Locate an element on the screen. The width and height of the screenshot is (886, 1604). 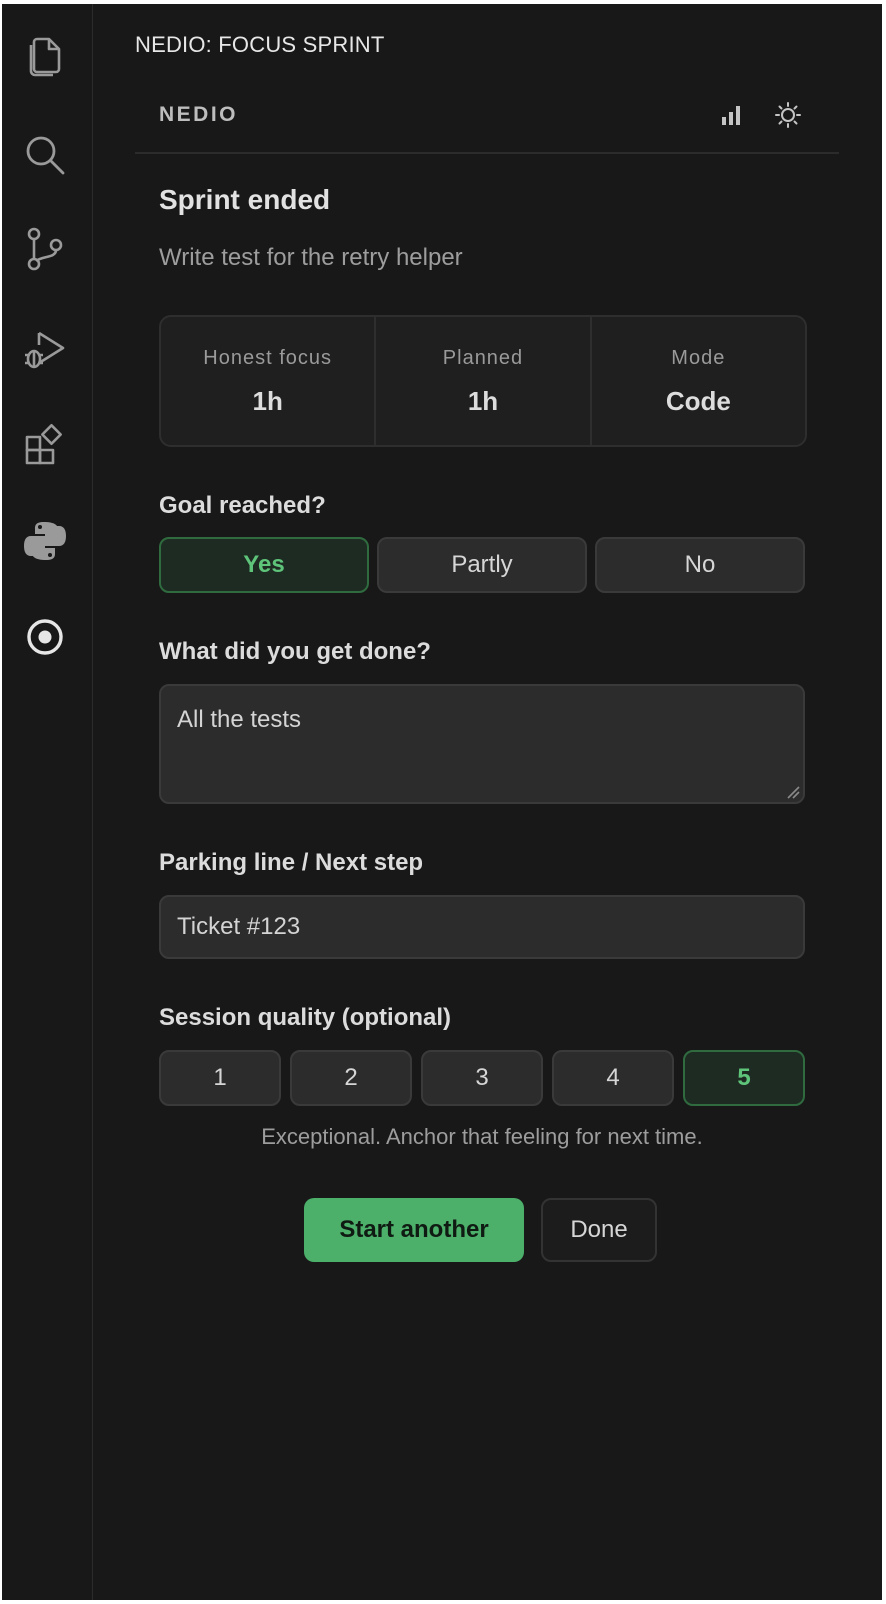
python-icon is located at coordinates (45, 541).